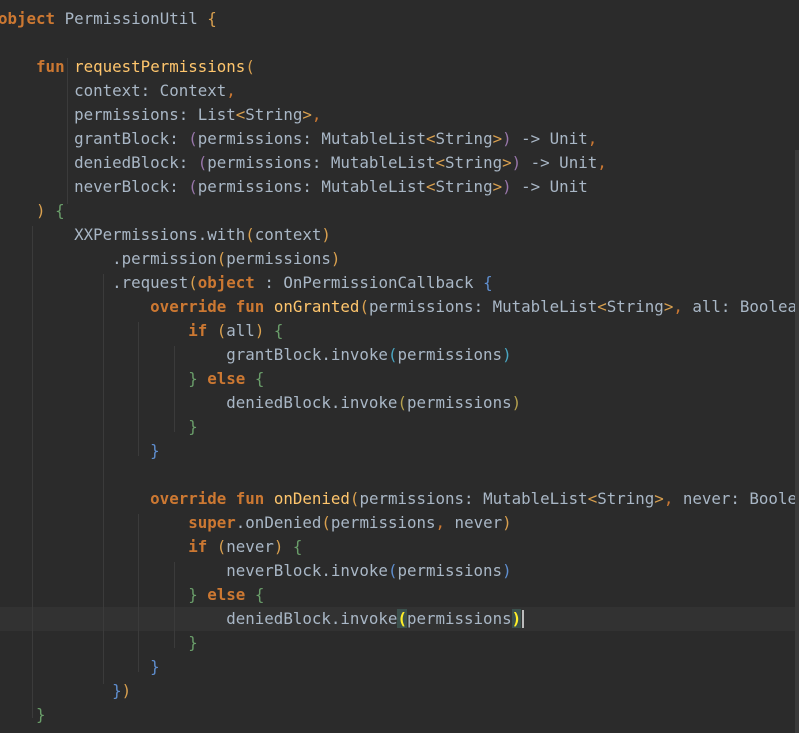 Image resolution: width=799 pixels, height=733 pixels. I want to click on code-line: neverBlock.invoke(permissions), so click(256, 571).